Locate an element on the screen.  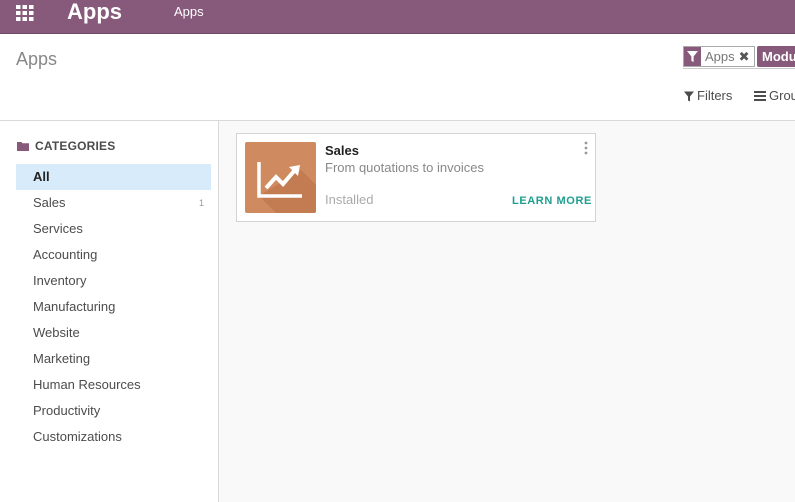
categories-title: CATEGORIES is located at coordinates (75, 146).